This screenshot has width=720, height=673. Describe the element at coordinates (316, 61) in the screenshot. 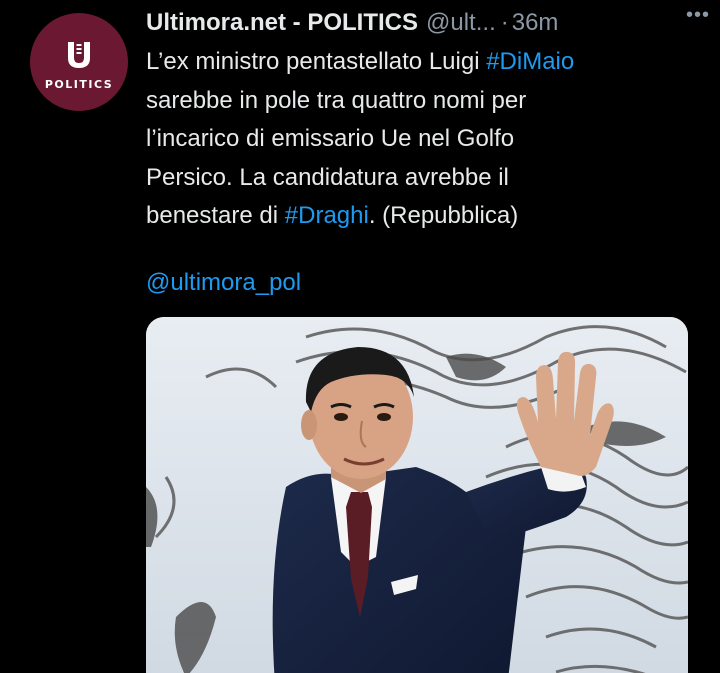

I see `text-segment: L’ex ministro pentastellato Luigi` at that location.